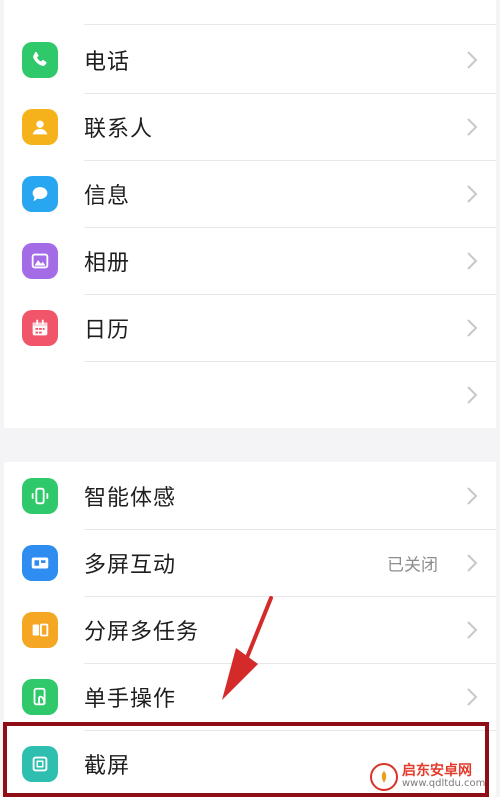 The image size is (500, 797). What do you see at coordinates (250, 260) in the screenshot?
I see `settings-item-album: 相册` at bounding box center [250, 260].